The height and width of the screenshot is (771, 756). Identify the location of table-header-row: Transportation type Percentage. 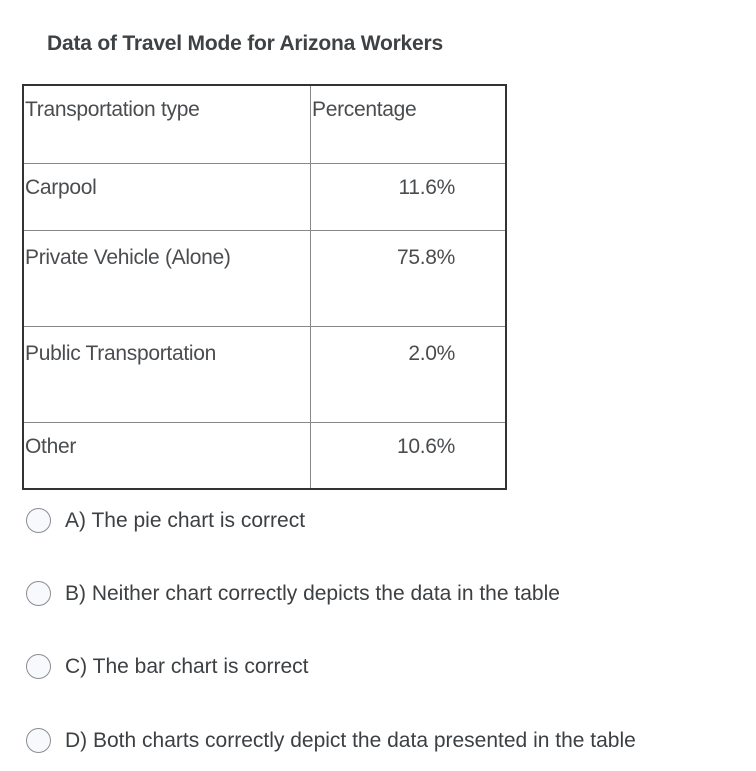
(264, 124).